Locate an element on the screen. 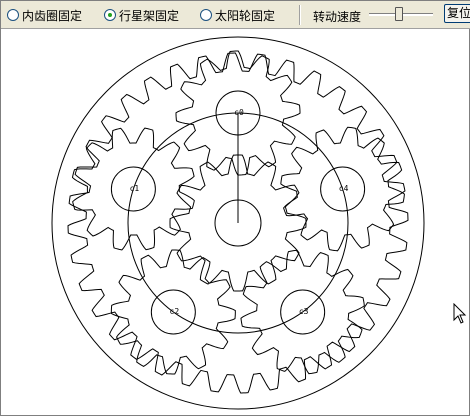  radio-carrier-fixed-label: 行星架固定 is located at coordinates (149, 15).